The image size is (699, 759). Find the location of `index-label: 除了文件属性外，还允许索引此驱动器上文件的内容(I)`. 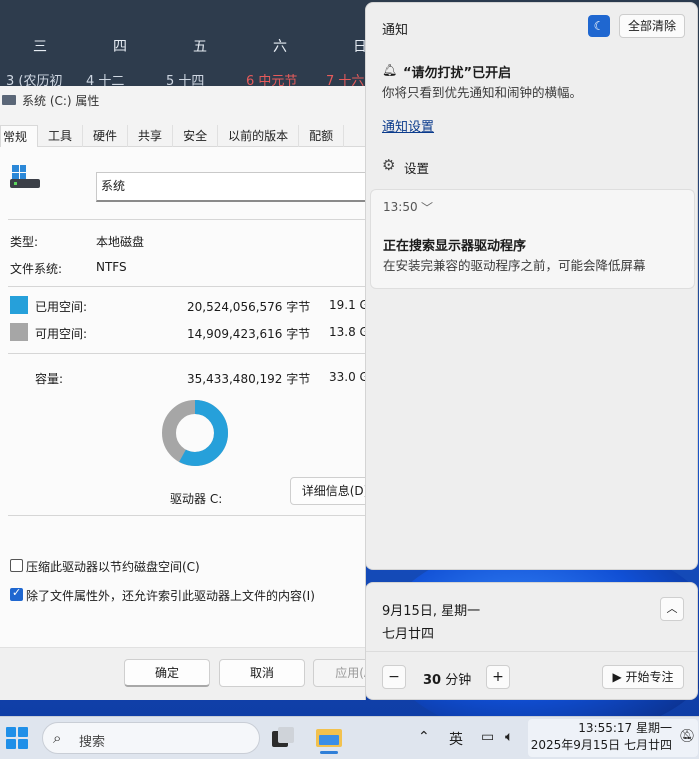

index-label: 除了文件属性外，还允许索引此驱动器上文件的内容(I) is located at coordinates (170, 595).